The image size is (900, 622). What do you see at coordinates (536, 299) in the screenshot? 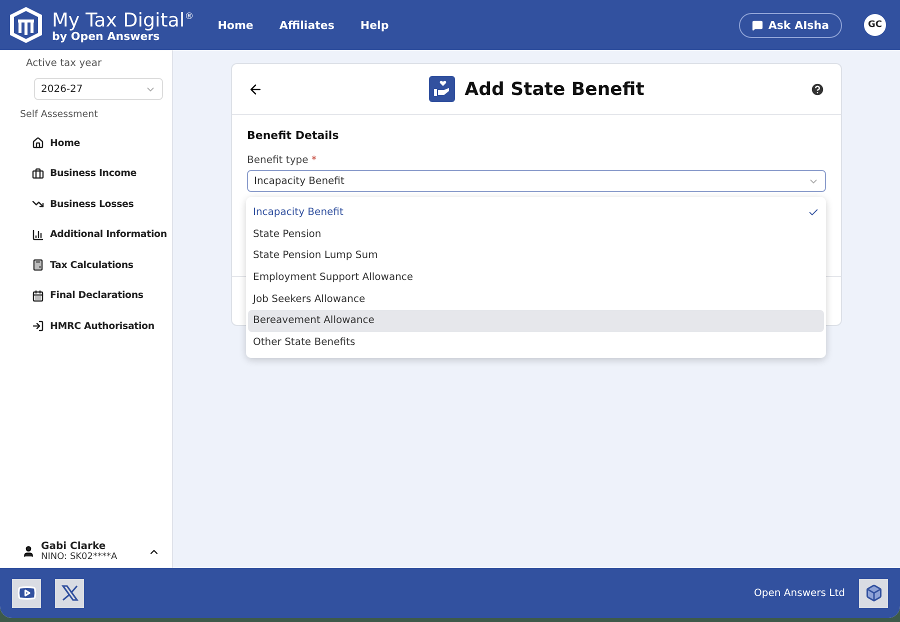
I see `dropdown-option: Job Seekers Allowance` at bounding box center [536, 299].